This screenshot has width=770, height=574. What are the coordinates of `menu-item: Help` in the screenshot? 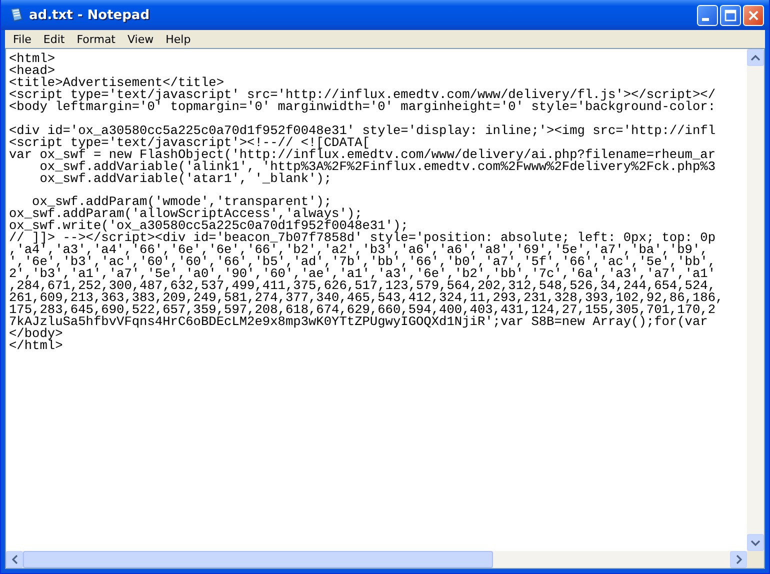 It's located at (178, 39).